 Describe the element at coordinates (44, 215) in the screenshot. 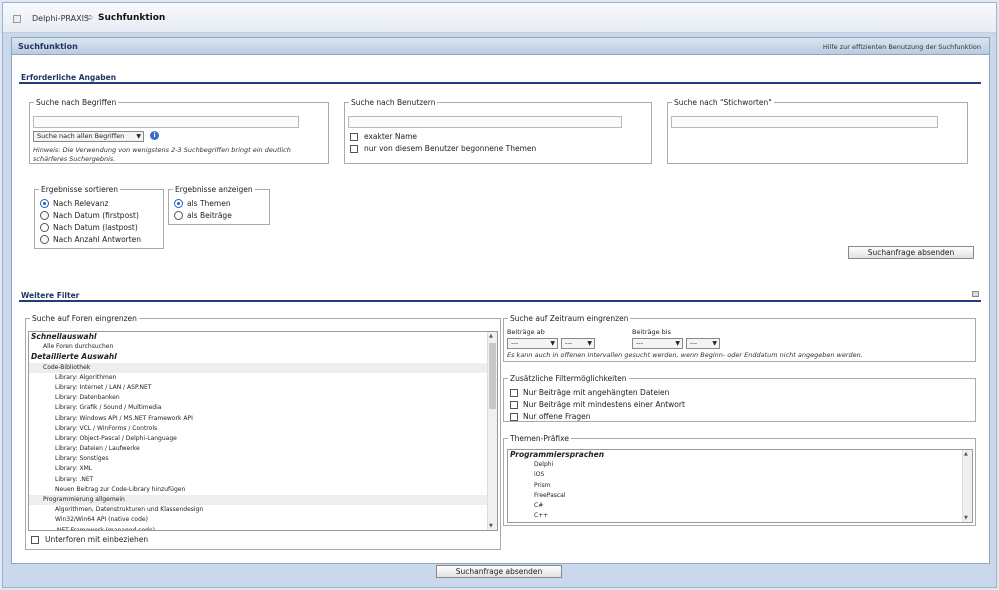

I see `sort-radio-firstpost` at that location.